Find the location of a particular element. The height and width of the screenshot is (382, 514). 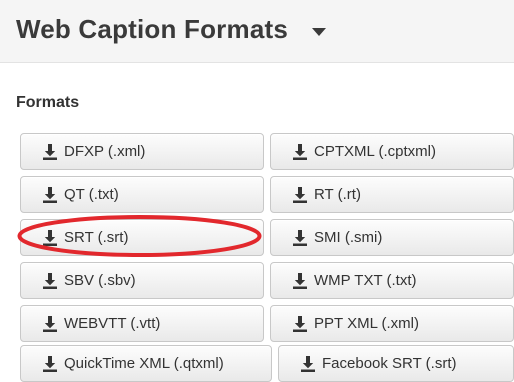

download-dfxp-button: DFXP (.xml) is located at coordinates (142, 151).